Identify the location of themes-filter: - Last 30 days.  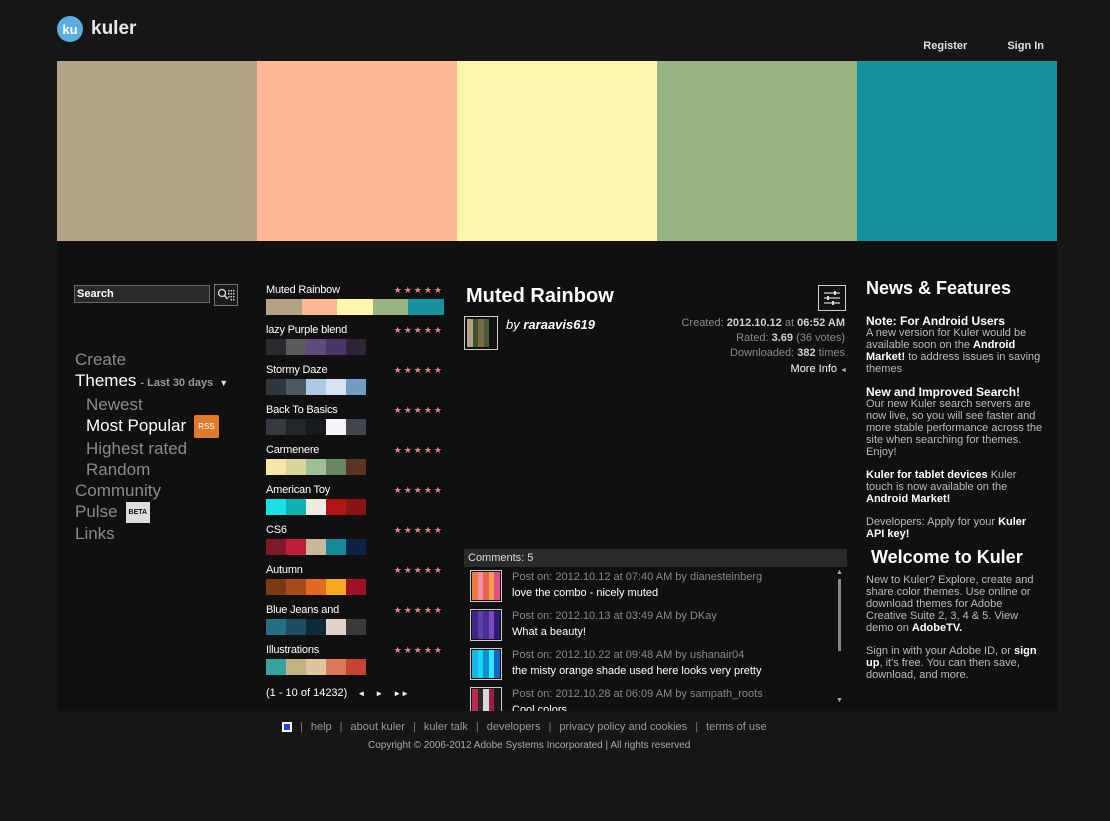
(176, 383).